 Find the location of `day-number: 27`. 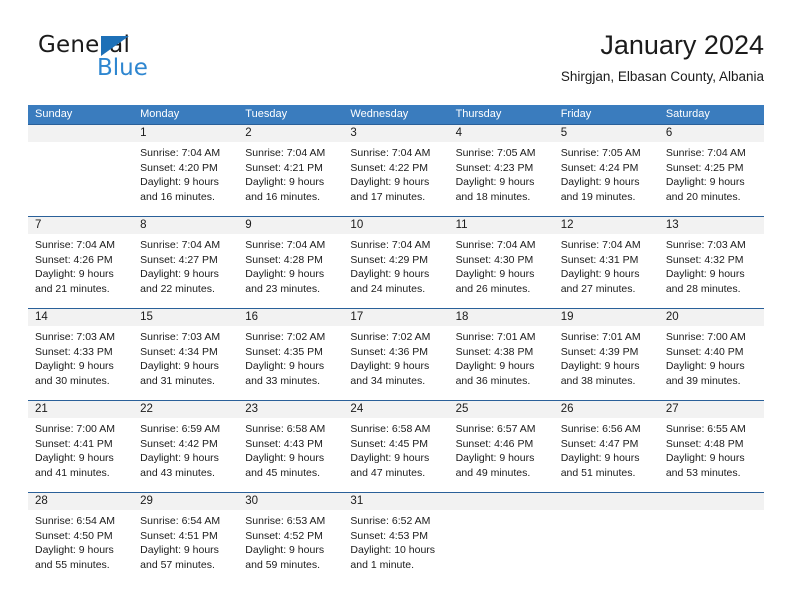

day-number: 27 is located at coordinates (672, 409).